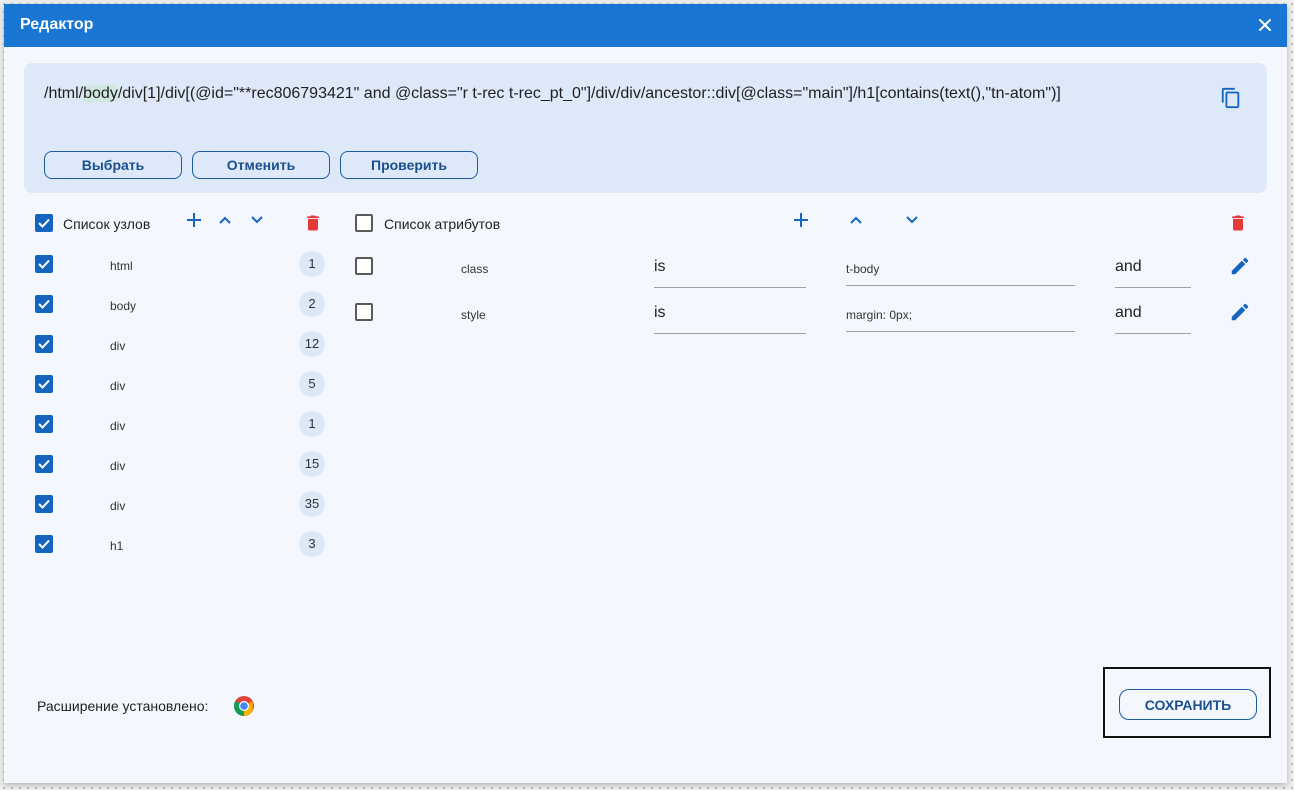 The width and height of the screenshot is (1294, 790). I want to click on chrome-icon, so click(244, 708).